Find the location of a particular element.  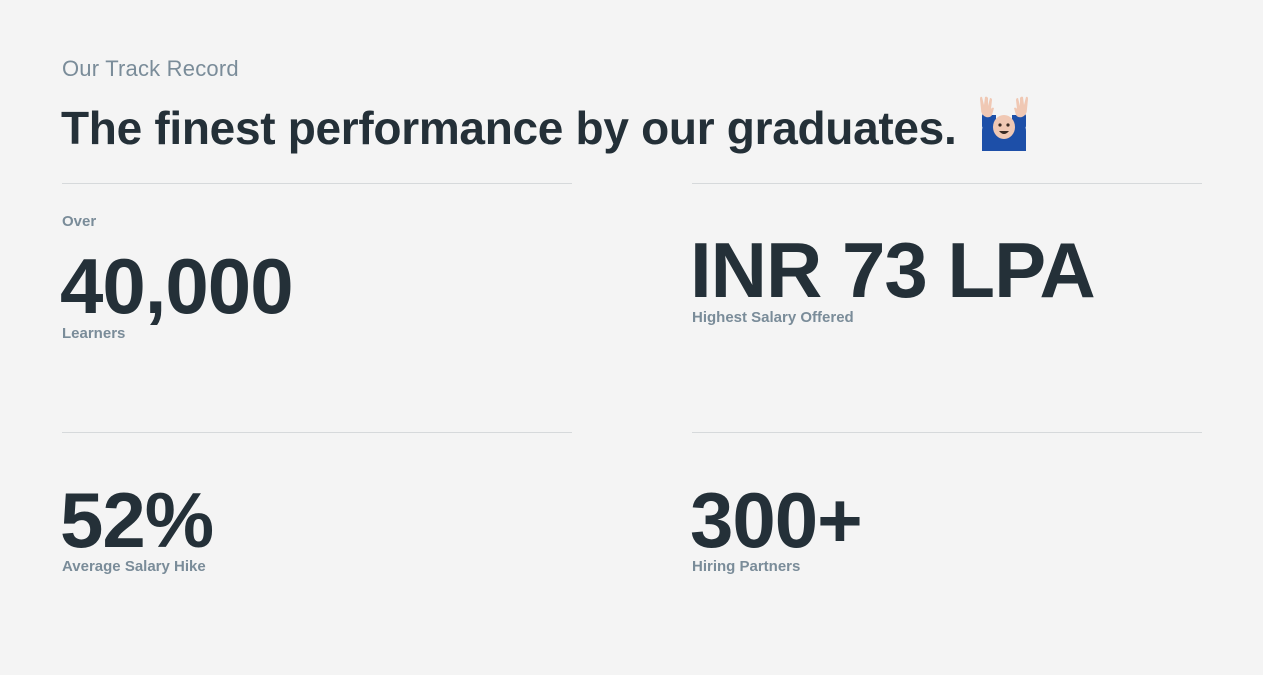

stat-hike-caption: Average Salary Hike is located at coordinates (134, 566).